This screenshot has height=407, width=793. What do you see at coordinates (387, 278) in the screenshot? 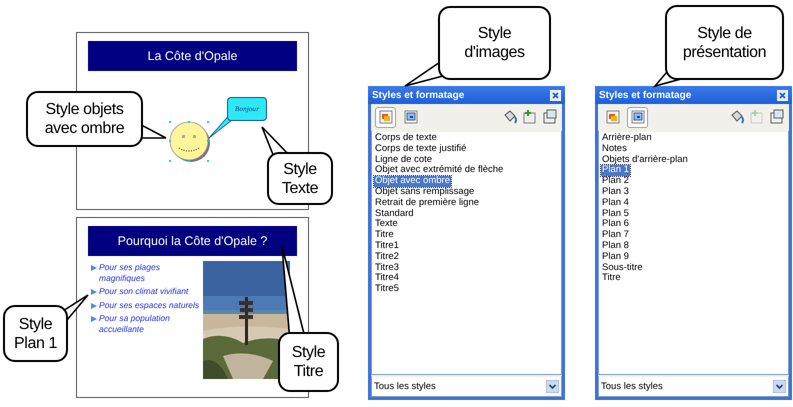
I see `style-item: Titre4` at bounding box center [387, 278].